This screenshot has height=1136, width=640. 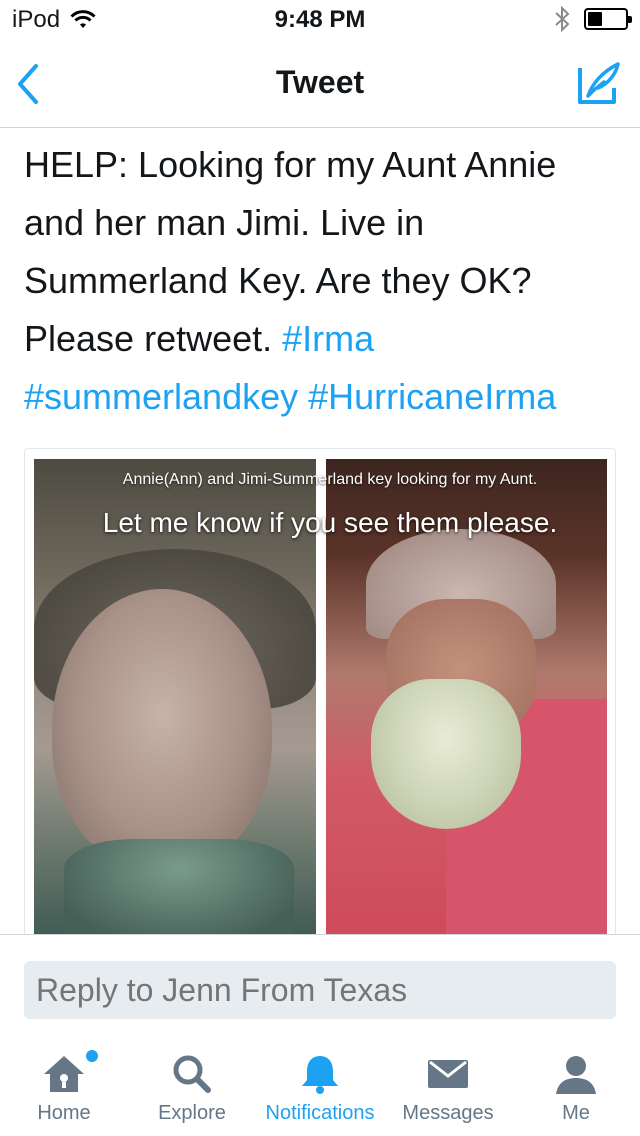 I want to click on bluetooth-icon, so click(x=562, y=19).